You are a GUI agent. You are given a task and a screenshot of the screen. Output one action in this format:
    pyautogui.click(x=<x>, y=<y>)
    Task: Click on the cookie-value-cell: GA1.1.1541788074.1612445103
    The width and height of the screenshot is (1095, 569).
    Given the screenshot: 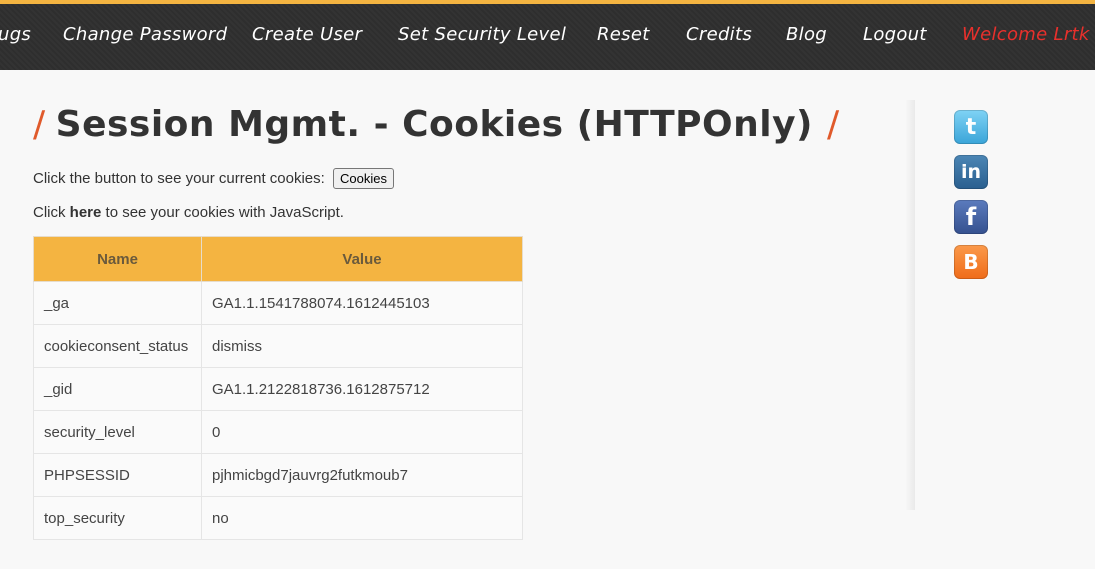 What is the action you would take?
    pyautogui.click(x=362, y=303)
    